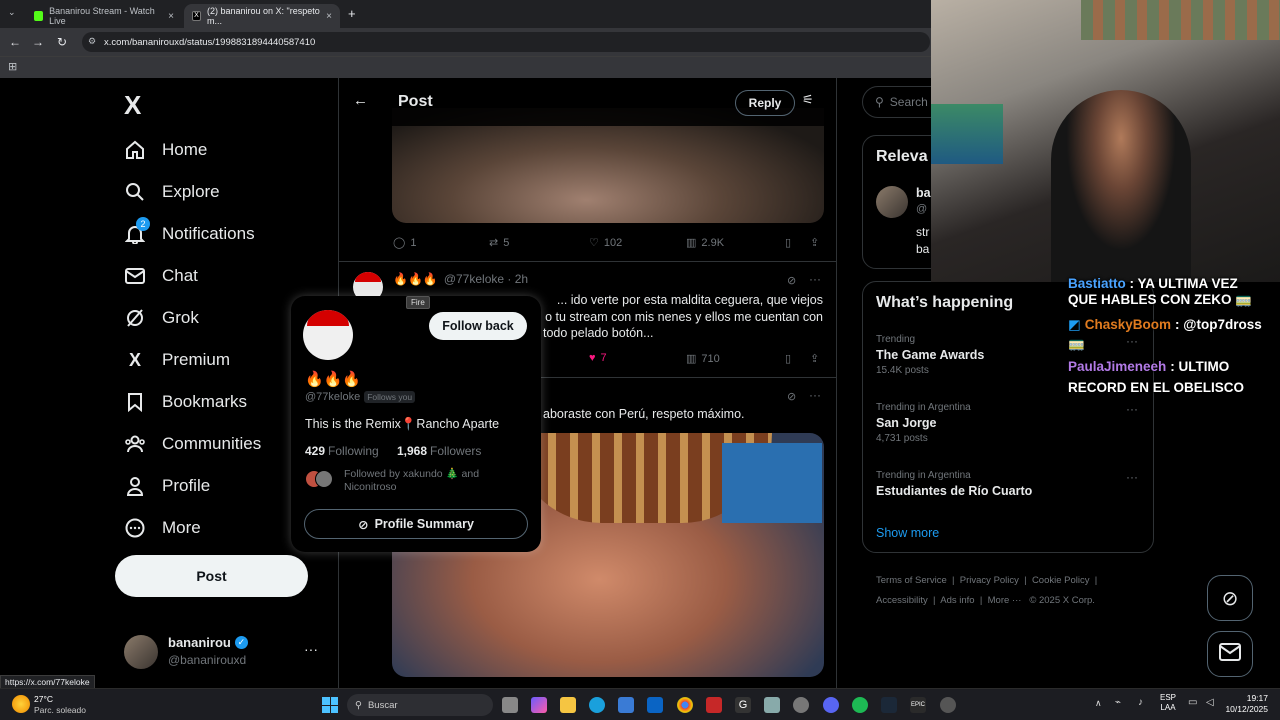  I want to click on tweet-meta: @77keloke · 2h, so click(486, 279).